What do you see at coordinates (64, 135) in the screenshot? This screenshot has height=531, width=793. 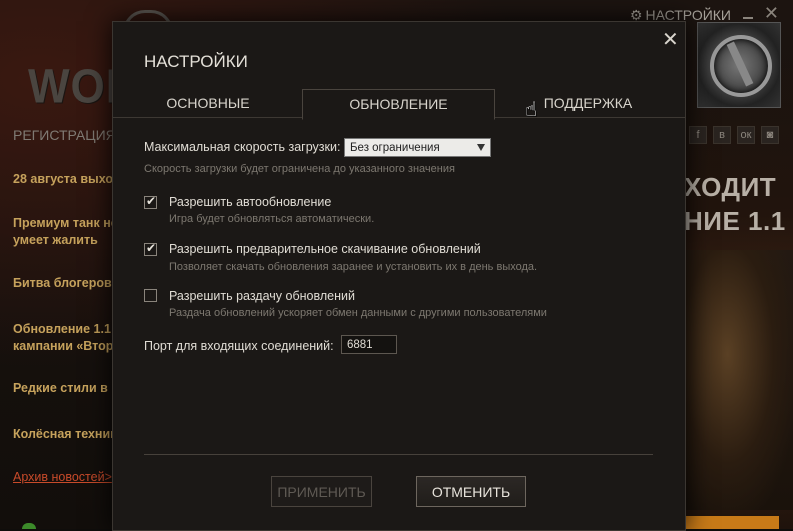 I see `registration-link: РЕГИСТРАЦИЯ` at bounding box center [64, 135].